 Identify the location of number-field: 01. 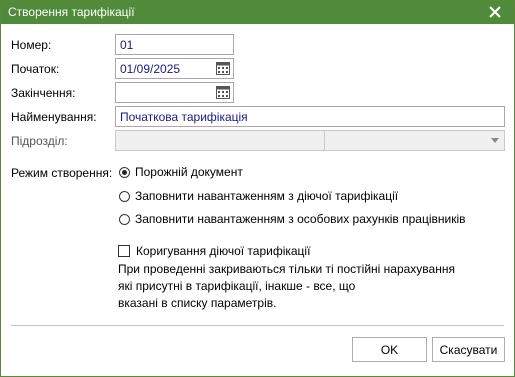
(174, 44).